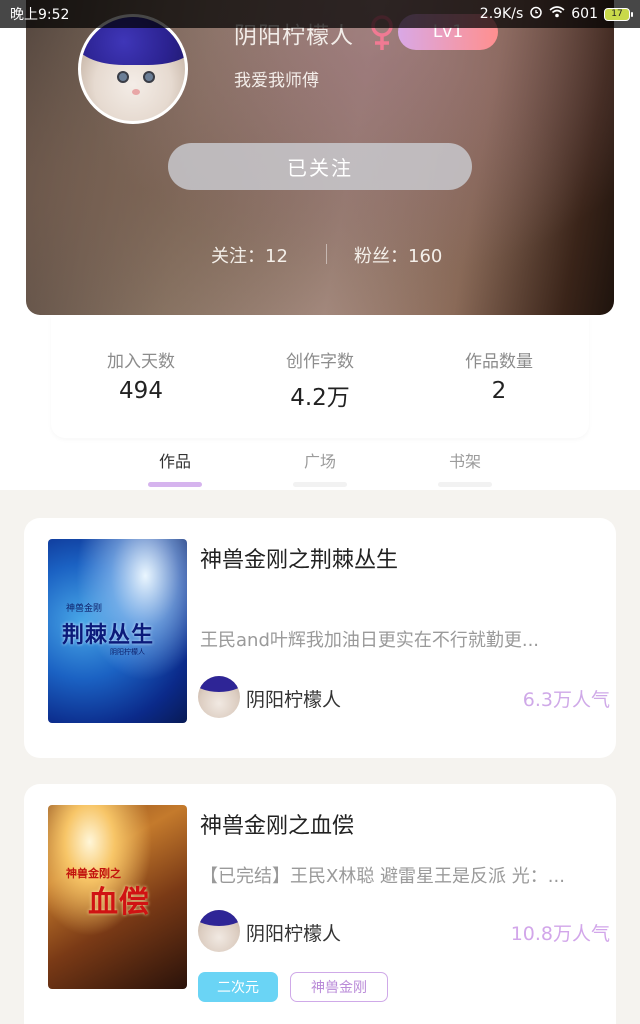  What do you see at coordinates (276, 81) in the screenshot?
I see `profile-bio: 我爱我师傅` at bounding box center [276, 81].